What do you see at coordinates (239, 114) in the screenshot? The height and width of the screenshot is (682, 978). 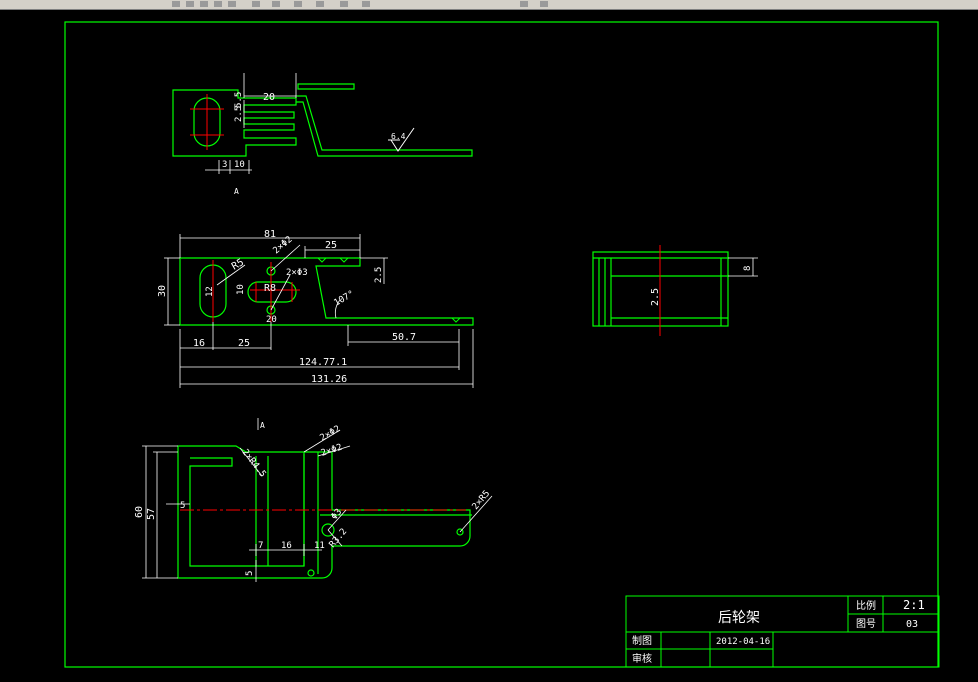 I see `dim-2-5: 2.5` at bounding box center [239, 114].